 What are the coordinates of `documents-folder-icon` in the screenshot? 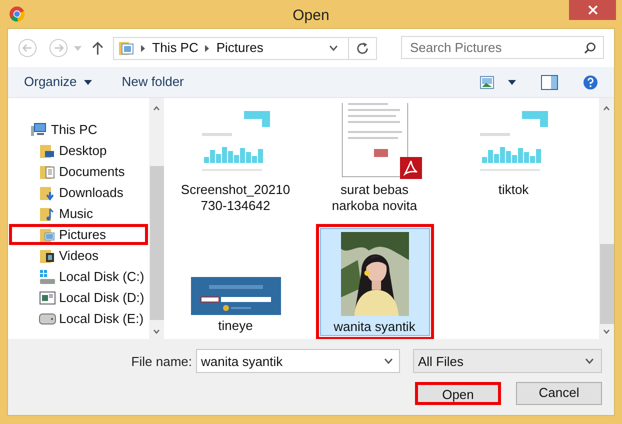 It's located at (47, 172).